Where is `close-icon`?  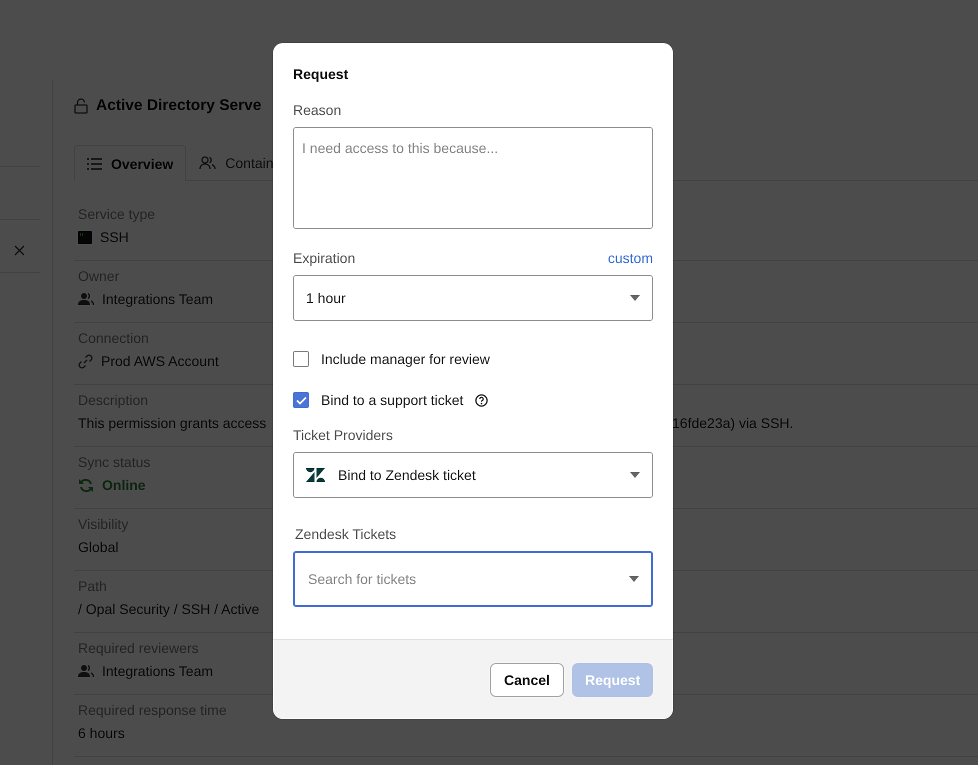
close-icon is located at coordinates (19, 250).